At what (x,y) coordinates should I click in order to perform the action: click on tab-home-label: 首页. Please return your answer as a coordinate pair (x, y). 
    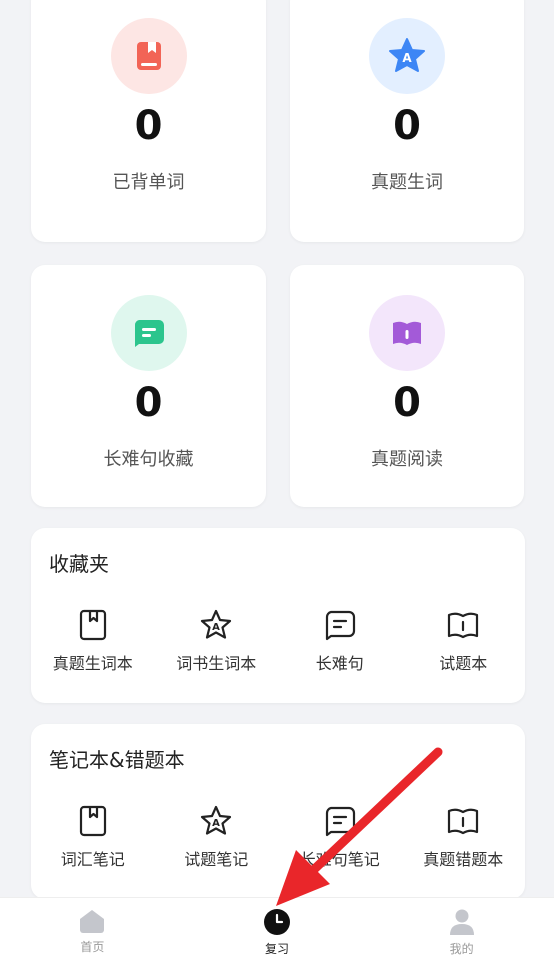
    Looking at the image, I should click on (92, 947).